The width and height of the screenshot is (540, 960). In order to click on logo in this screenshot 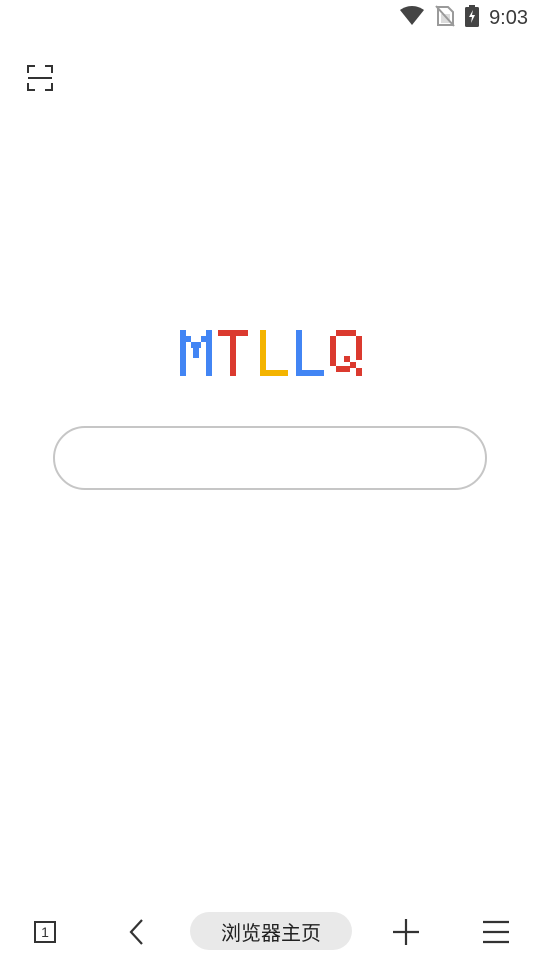, I will do `click(271, 353)`.